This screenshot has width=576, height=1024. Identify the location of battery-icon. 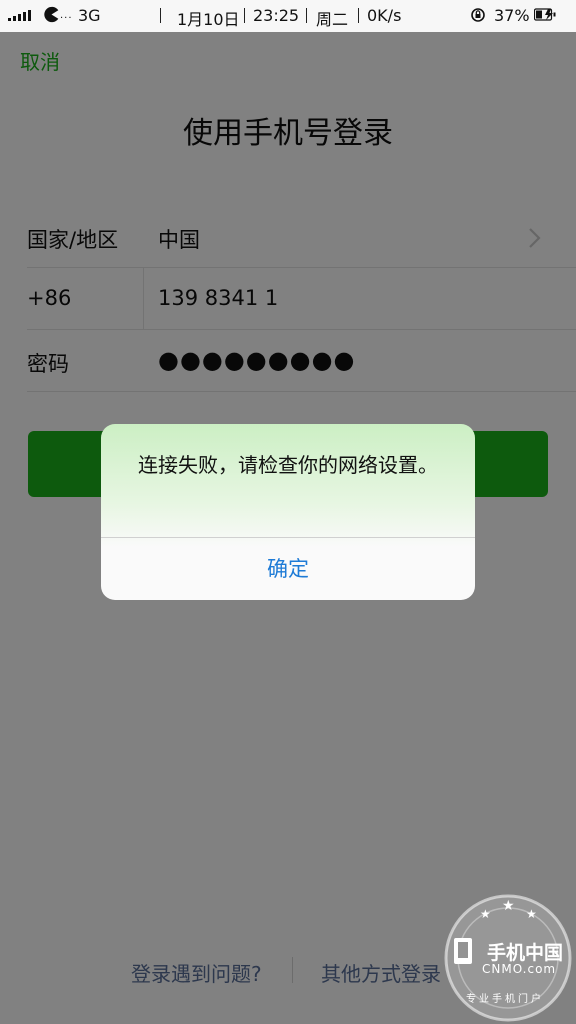
(545, 14).